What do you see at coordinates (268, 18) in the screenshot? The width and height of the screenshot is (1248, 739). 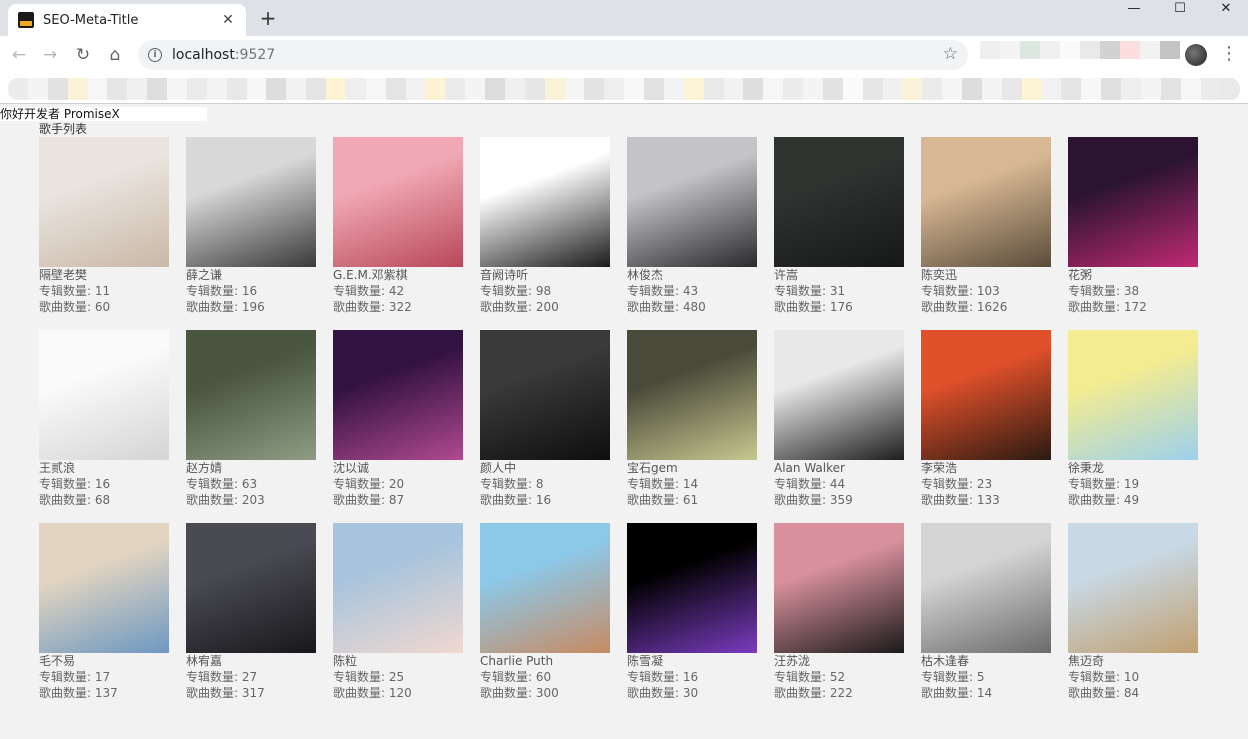 I see `new-tab-button: +` at bounding box center [268, 18].